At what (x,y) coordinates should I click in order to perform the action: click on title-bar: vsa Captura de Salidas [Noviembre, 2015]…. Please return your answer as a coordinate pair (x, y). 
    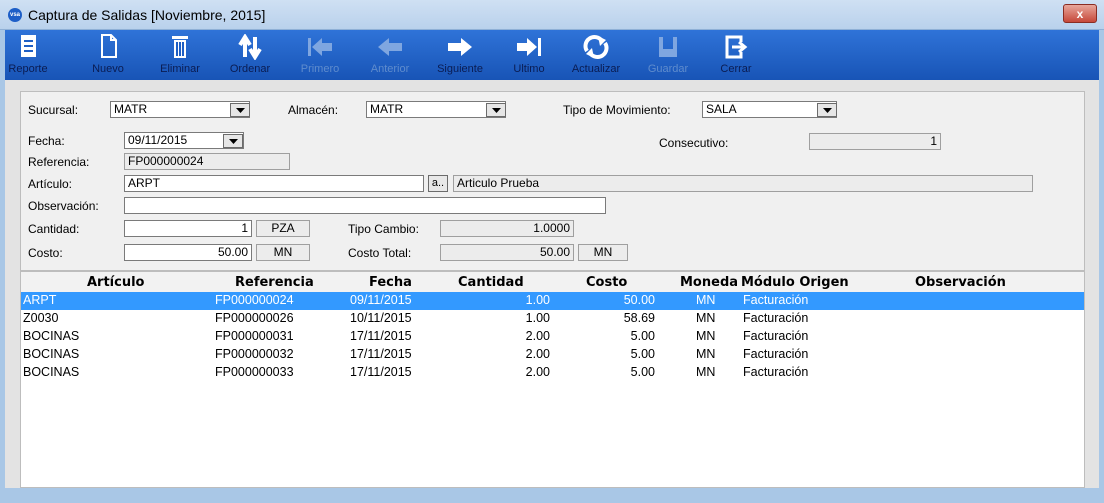
    Looking at the image, I should click on (552, 15).